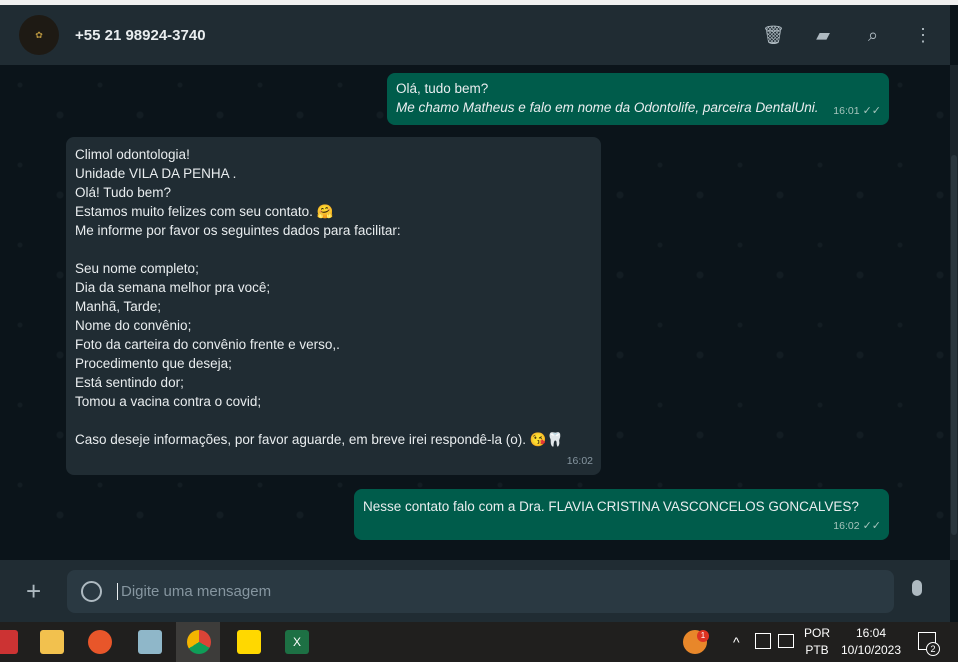 Image resolution: width=958 pixels, height=662 pixels. Describe the element at coordinates (480, 591) in the screenshot. I see `message-input: Digite uma mensagem` at that location.